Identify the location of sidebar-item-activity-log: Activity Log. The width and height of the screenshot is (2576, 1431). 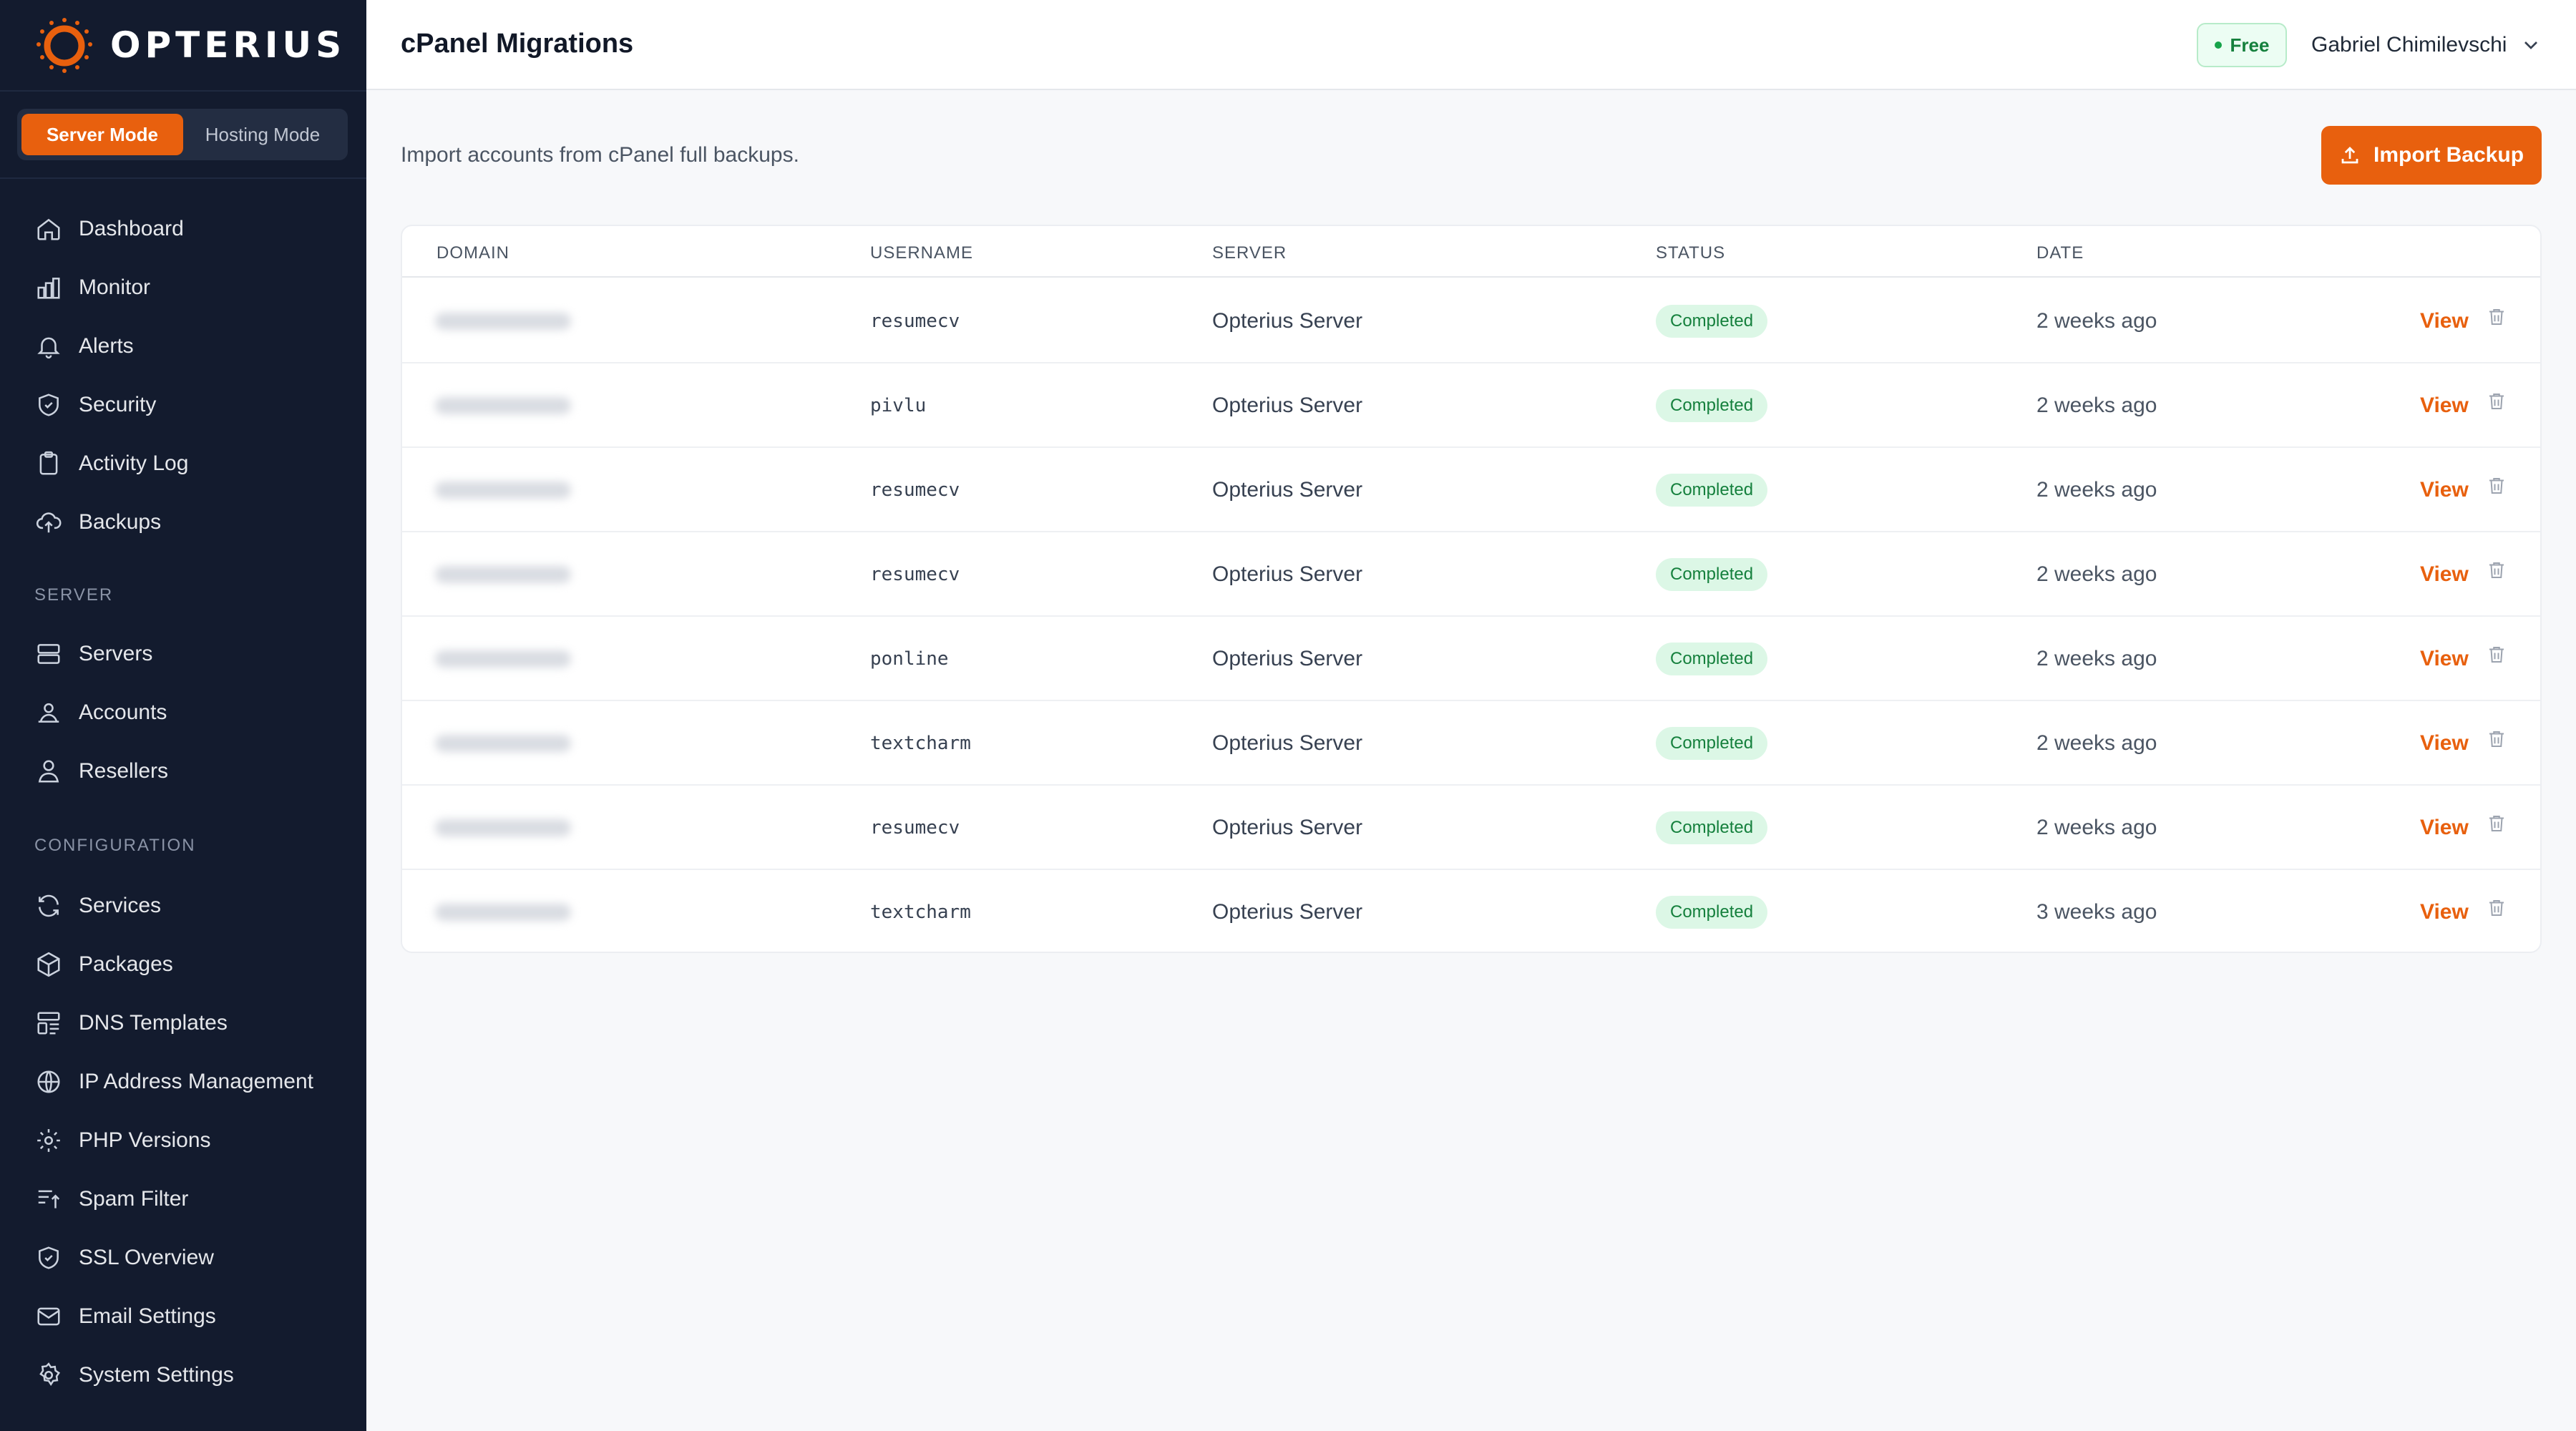
(111, 463).